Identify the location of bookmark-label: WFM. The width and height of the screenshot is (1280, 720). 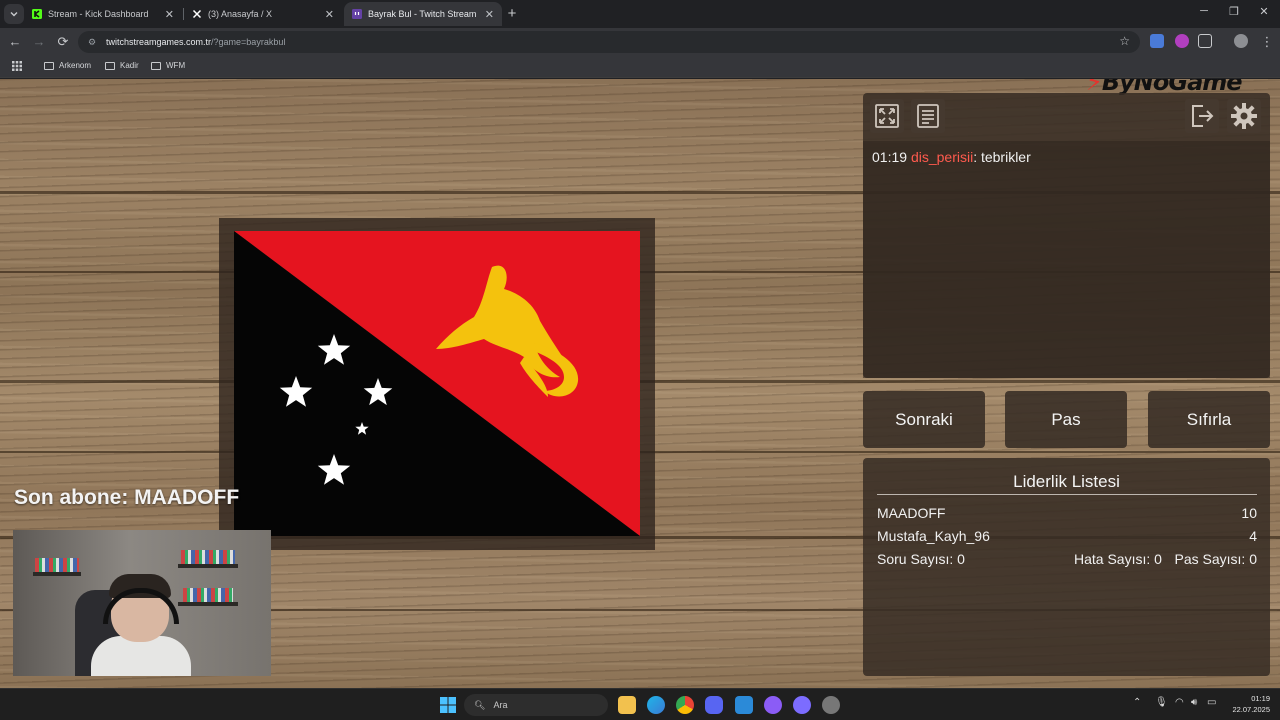
(176, 65).